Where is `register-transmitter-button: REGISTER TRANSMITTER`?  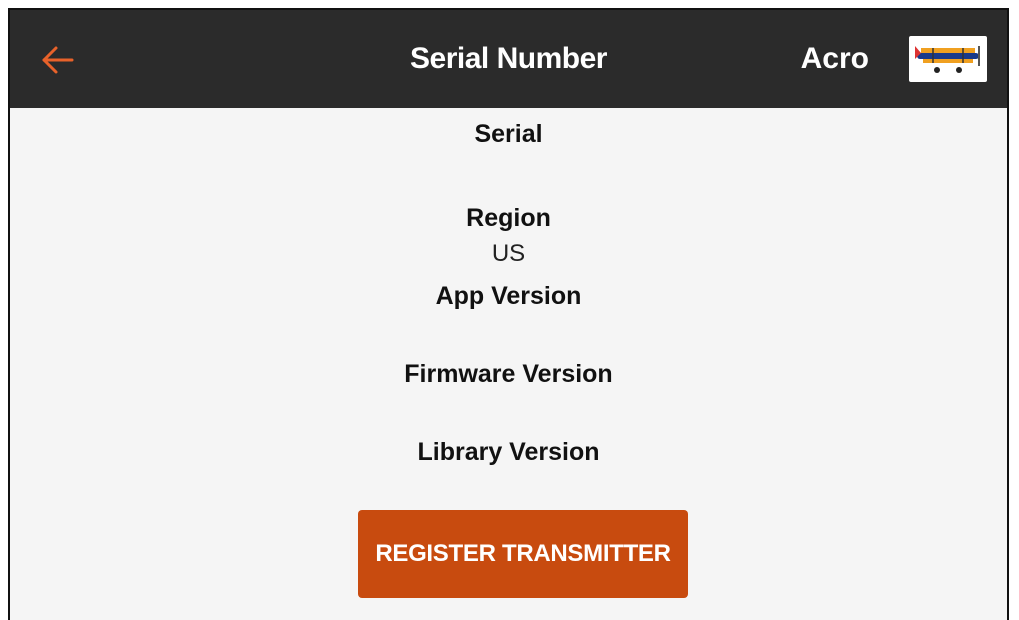
register-transmitter-button: REGISTER TRANSMITTER is located at coordinates (523, 554).